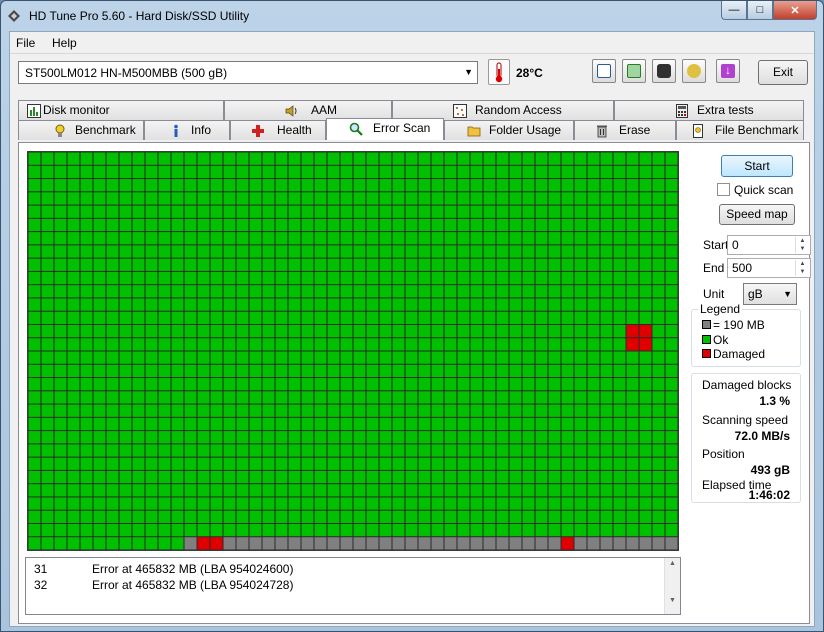 The image size is (824, 632). What do you see at coordinates (385, 129) in the screenshot?
I see `tab-error-scan: Error Scan` at bounding box center [385, 129].